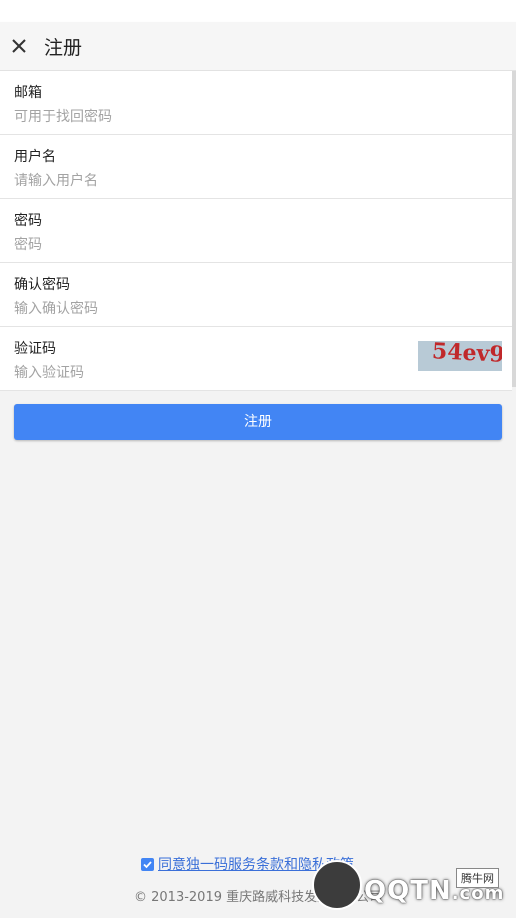 The image size is (516, 918). Describe the element at coordinates (28, 221) in the screenshot. I see `password-label: 密码` at that location.